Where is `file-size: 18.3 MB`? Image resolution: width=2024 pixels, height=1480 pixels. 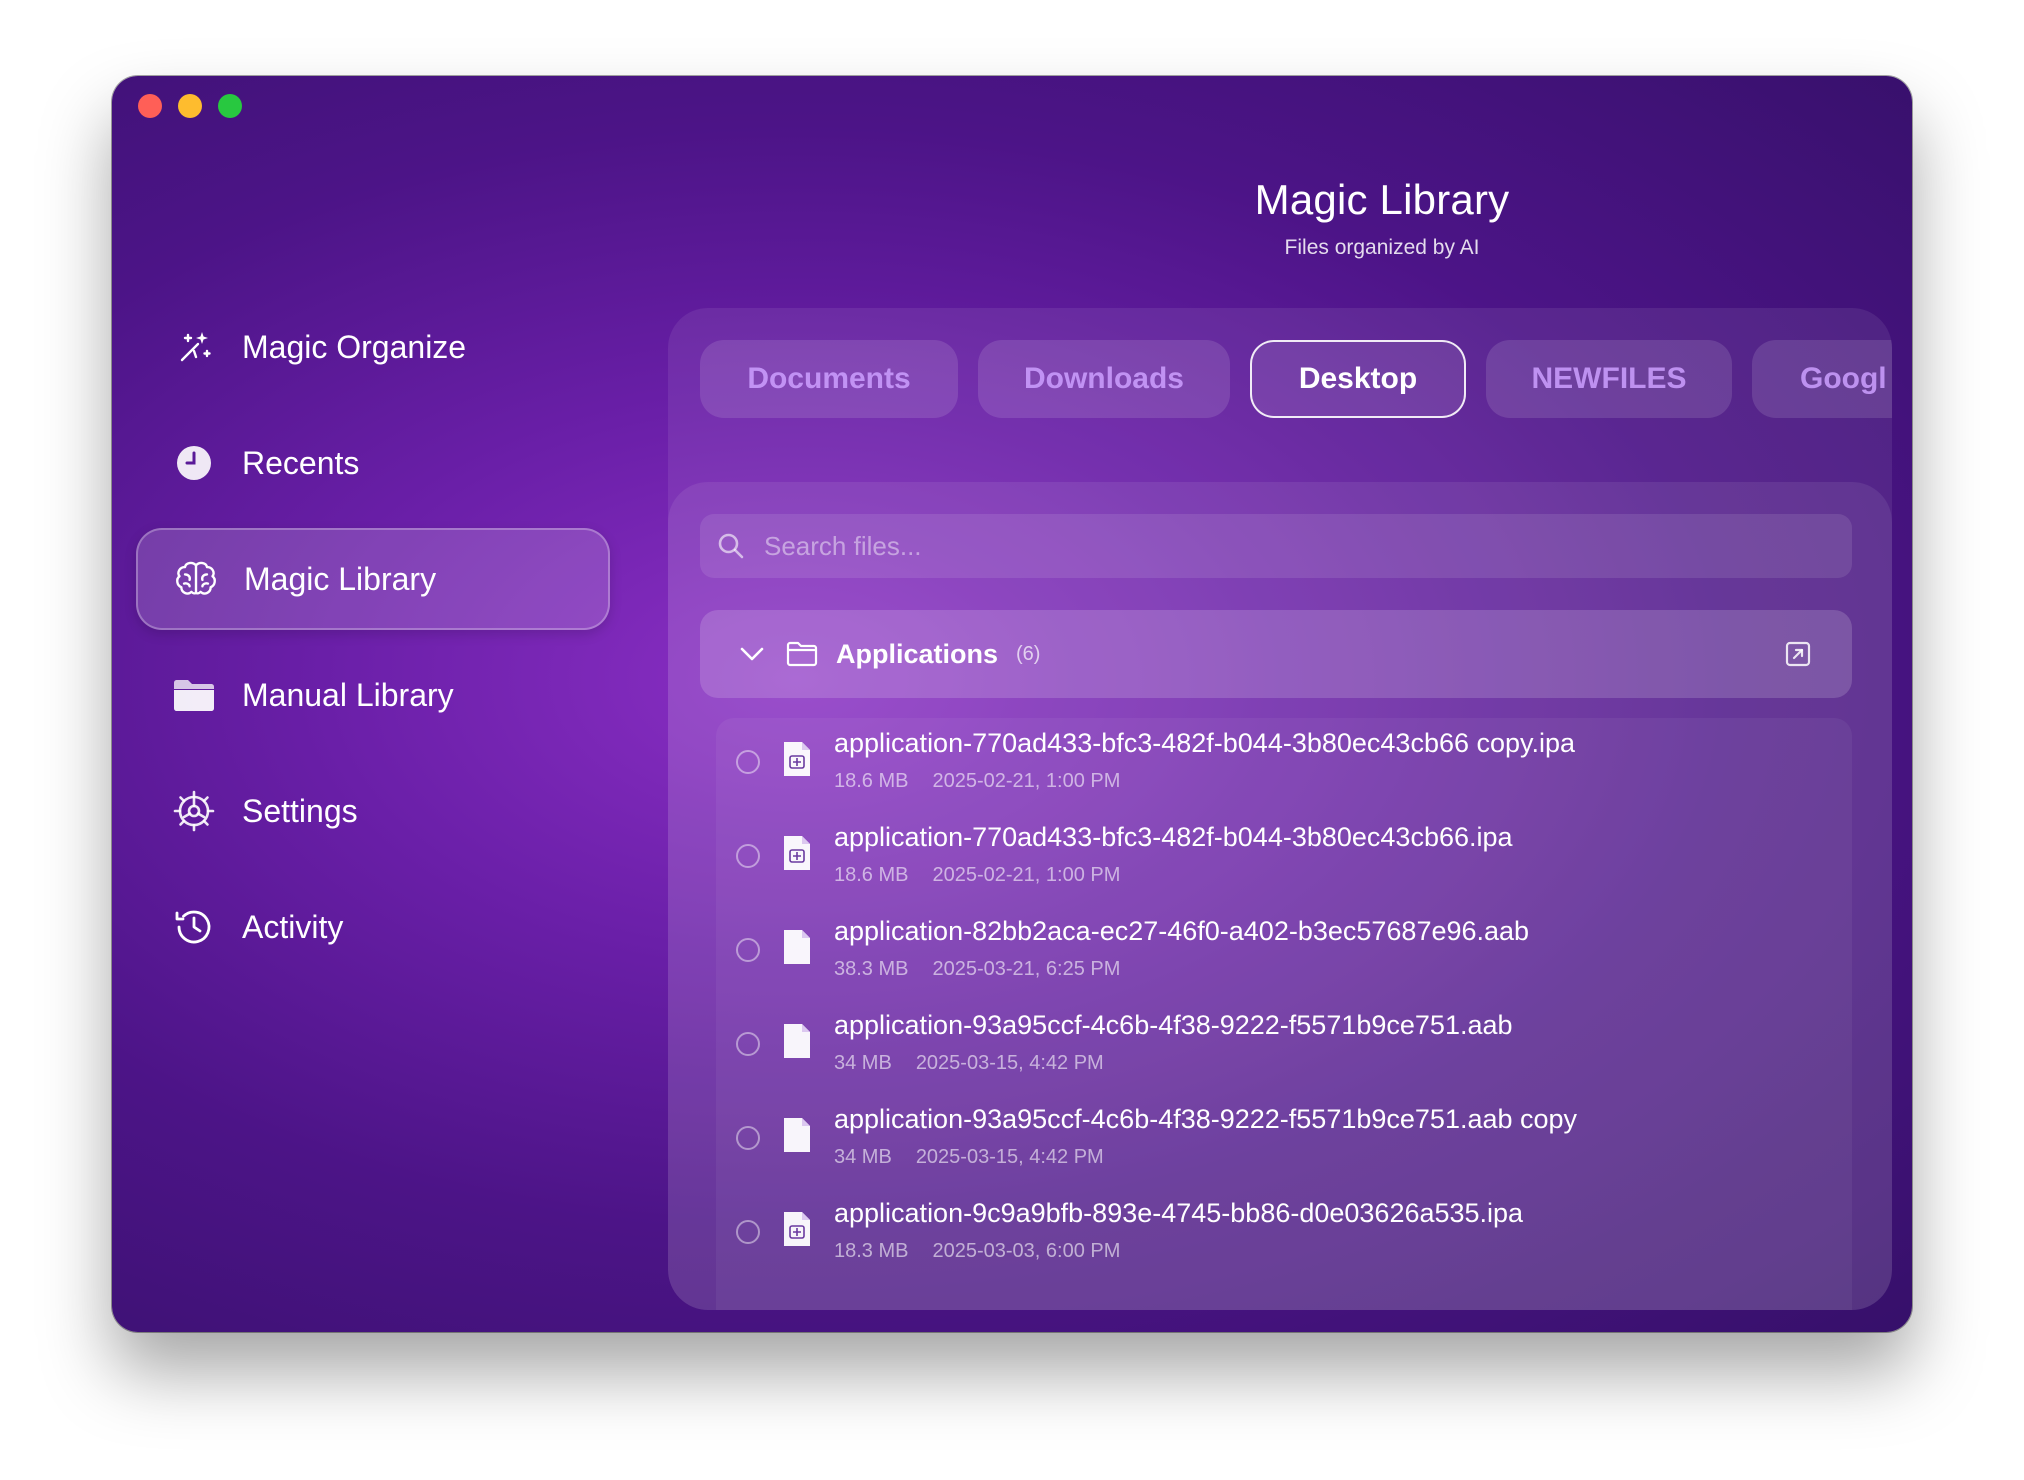 file-size: 18.3 MB is located at coordinates (871, 1251).